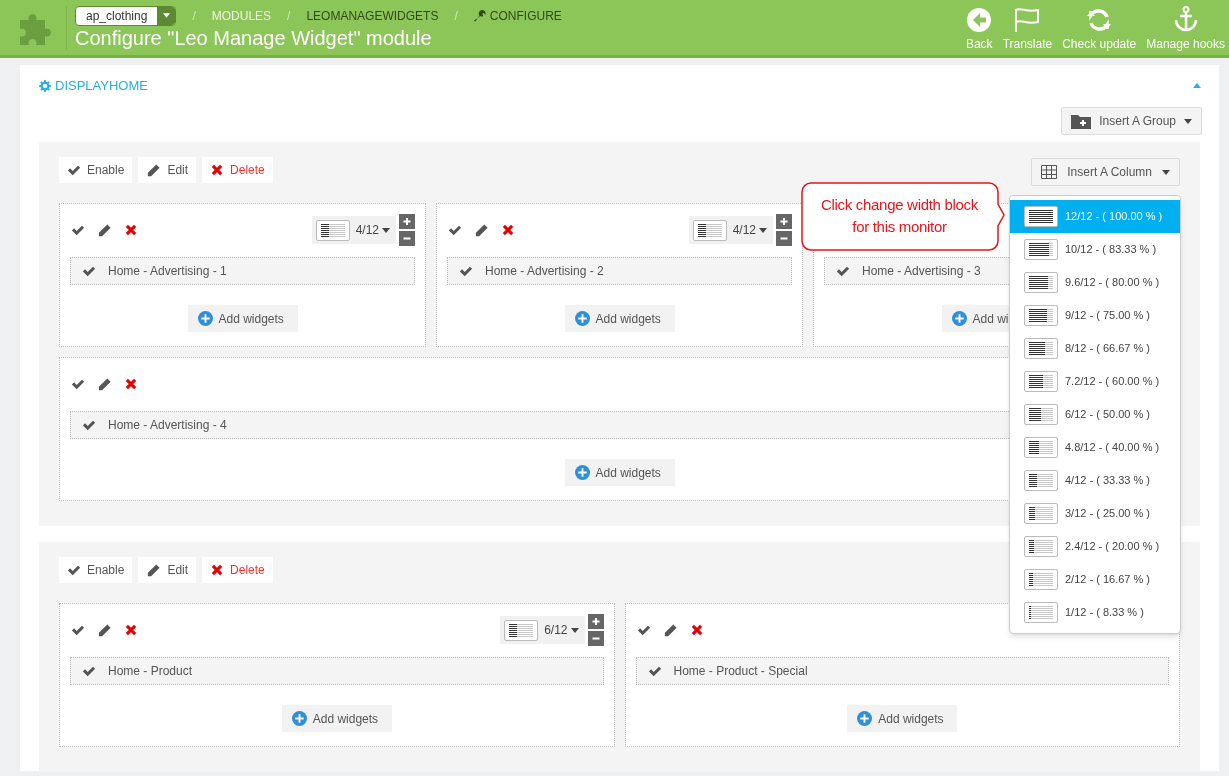 The height and width of the screenshot is (776, 1229). What do you see at coordinates (1095, 282) in the screenshot?
I see `width-option: 9.6/12 - ( 80.00 % )` at bounding box center [1095, 282].